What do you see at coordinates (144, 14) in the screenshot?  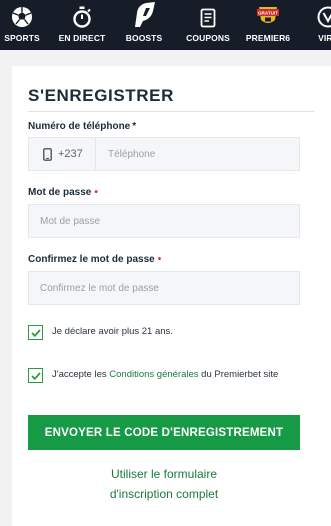 I see `boost-arrow-icon` at bounding box center [144, 14].